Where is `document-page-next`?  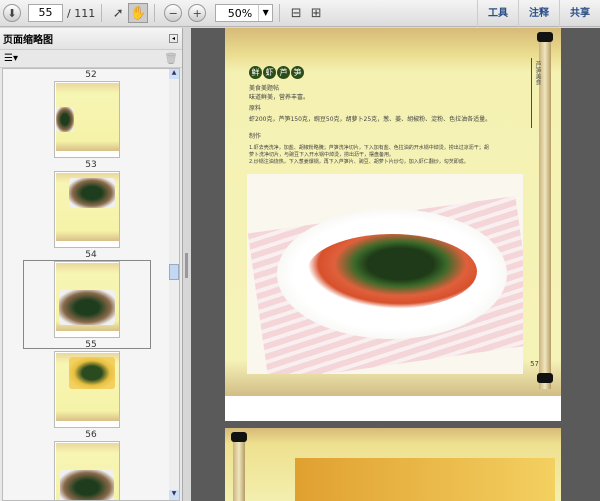 document-page-next is located at coordinates (393, 464).